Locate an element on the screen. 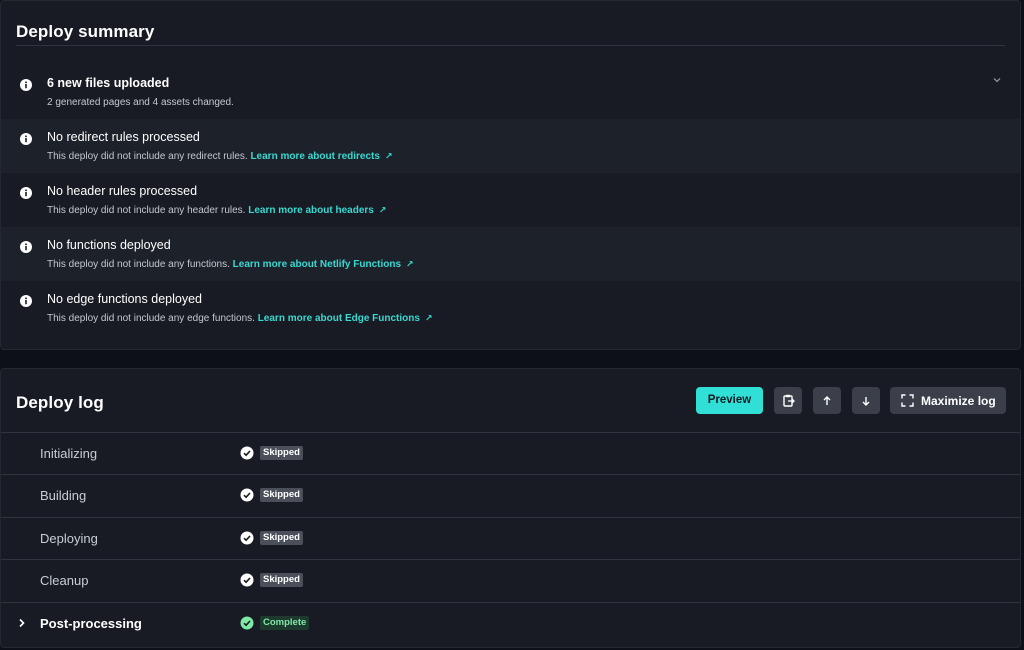 The image size is (1024, 650). link-label: Learn more about headers is located at coordinates (311, 210).